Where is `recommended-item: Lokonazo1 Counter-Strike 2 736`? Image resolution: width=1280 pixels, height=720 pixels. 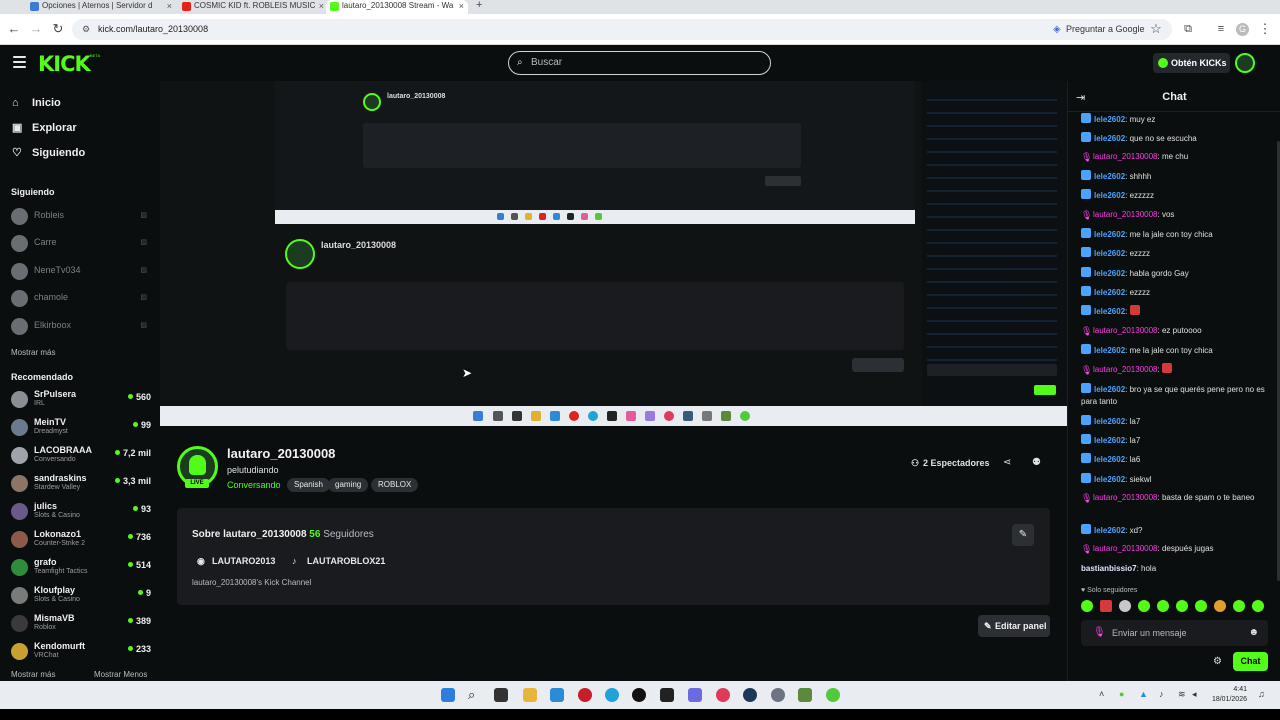 recommended-item: Lokonazo1 Counter-Strike 2 736 is located at coordinates (81, 540).